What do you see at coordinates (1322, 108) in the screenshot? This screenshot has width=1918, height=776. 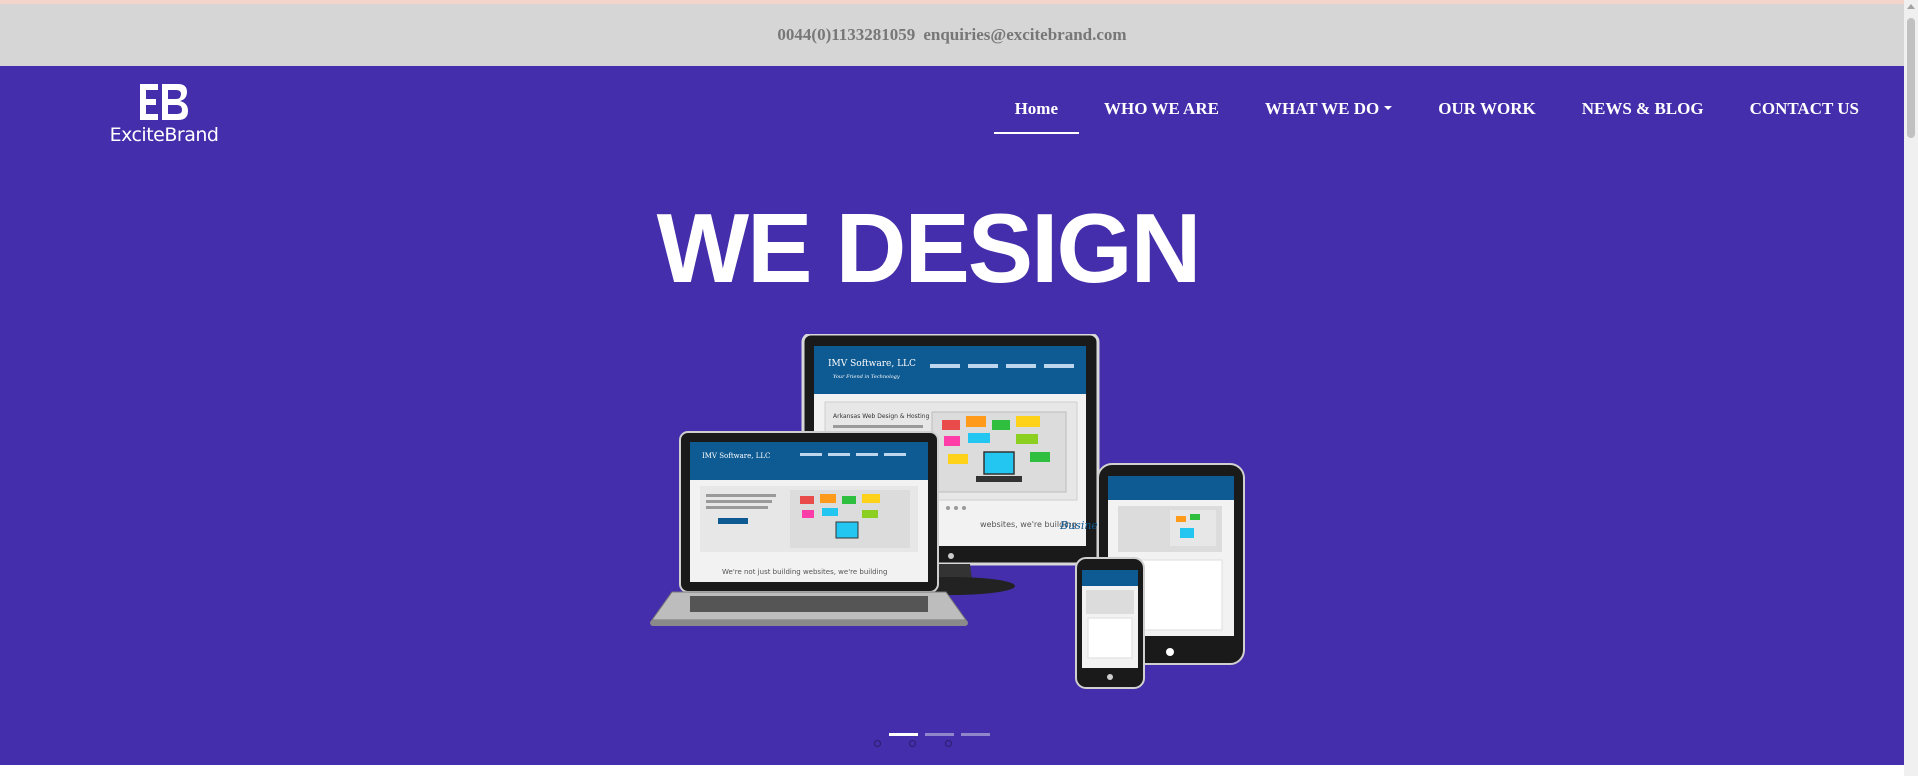 I see `nav-what-we-do-label: WHAT WE DO` at bounding box center [1322, 108].